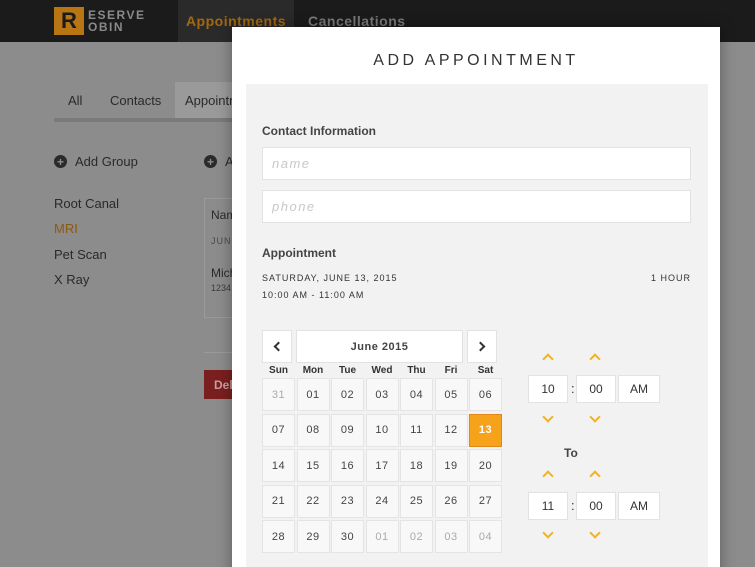 This screenshot has width=755, height=567. Describe the element at coordinates (330, 278) in the screenshot. I see `appointment-date-summary: SATURDAY, JUNE 13, 2015` at that location.